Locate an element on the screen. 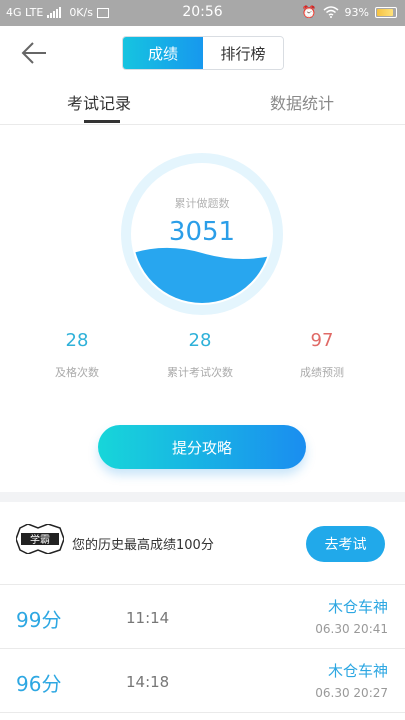 Image resolution: width=405 pixels, height=720 pixels. gauge-value: 3051 is located at coordinates (202, 232).